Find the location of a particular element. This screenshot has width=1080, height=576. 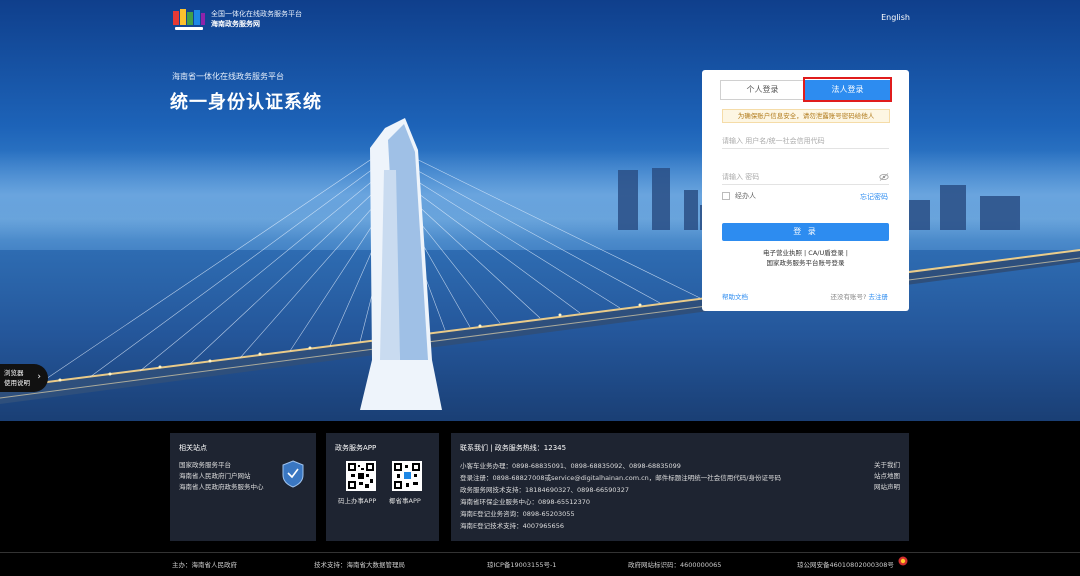

related-site-link: 海南省人民政府门户网站 is located at coordinates (221, 476).